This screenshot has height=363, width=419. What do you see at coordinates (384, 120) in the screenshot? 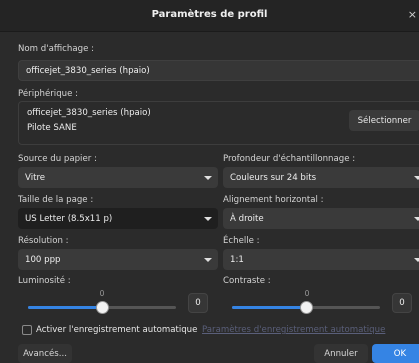
I see `select-device-button: Sélectionner` at bounding box center [384, 120].